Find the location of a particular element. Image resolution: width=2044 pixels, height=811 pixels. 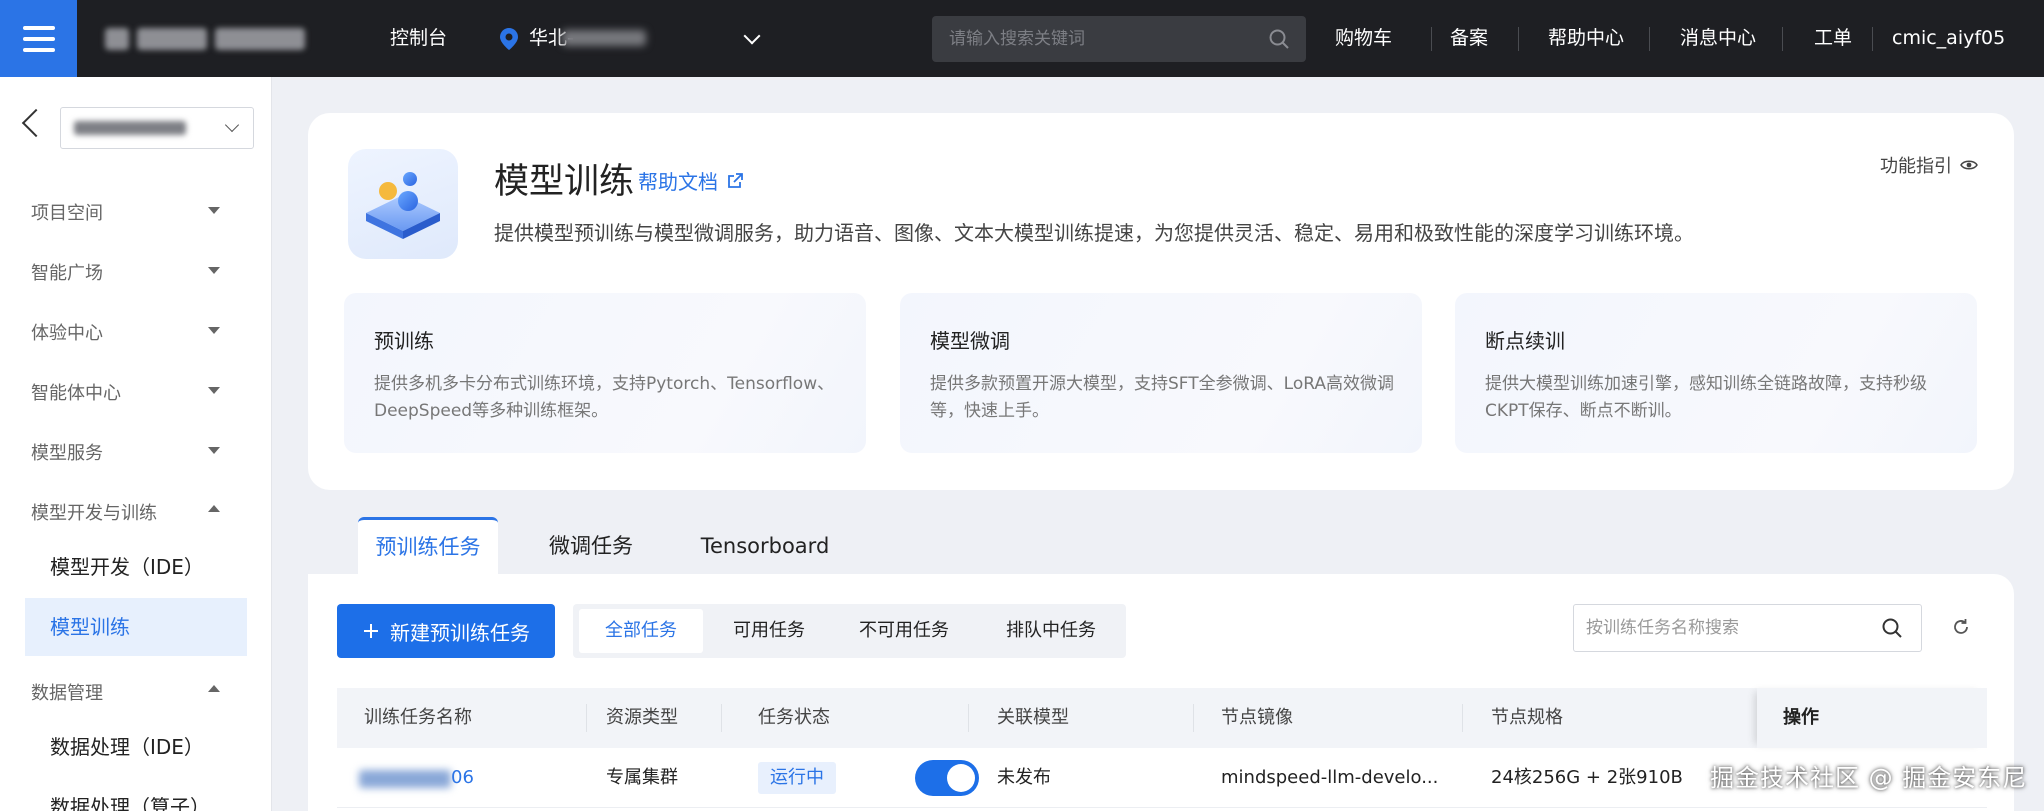

task-name-redacted is located at coordinates (405, 779).